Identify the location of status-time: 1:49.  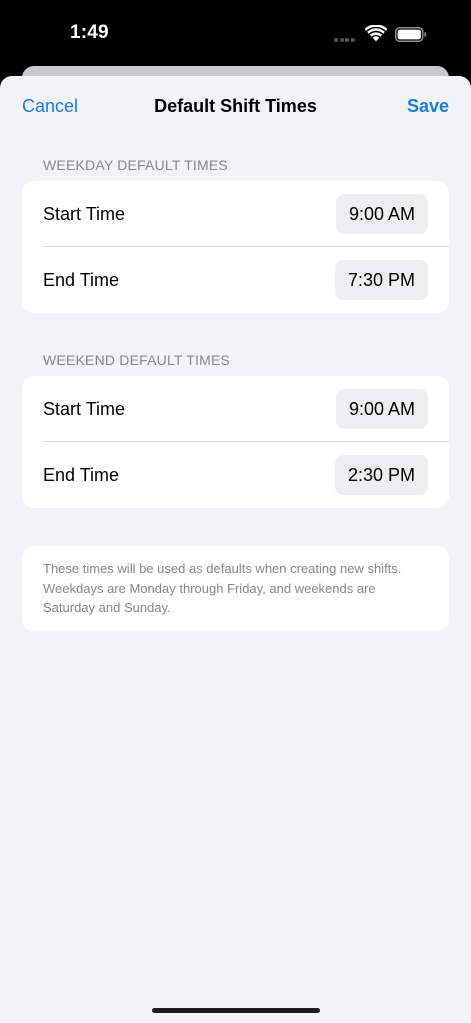
(89, 32).